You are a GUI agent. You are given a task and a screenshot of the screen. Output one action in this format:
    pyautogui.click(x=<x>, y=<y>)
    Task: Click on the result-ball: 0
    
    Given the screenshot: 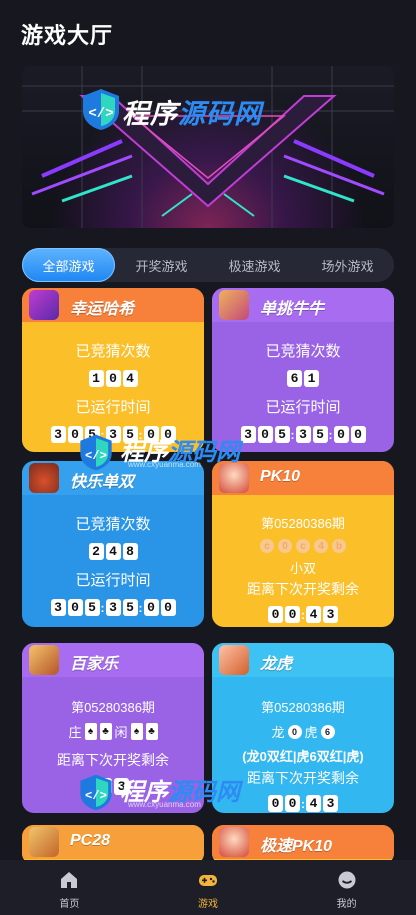 What is the action you would take?
    pyautogui.click(x=294, y=731)
    